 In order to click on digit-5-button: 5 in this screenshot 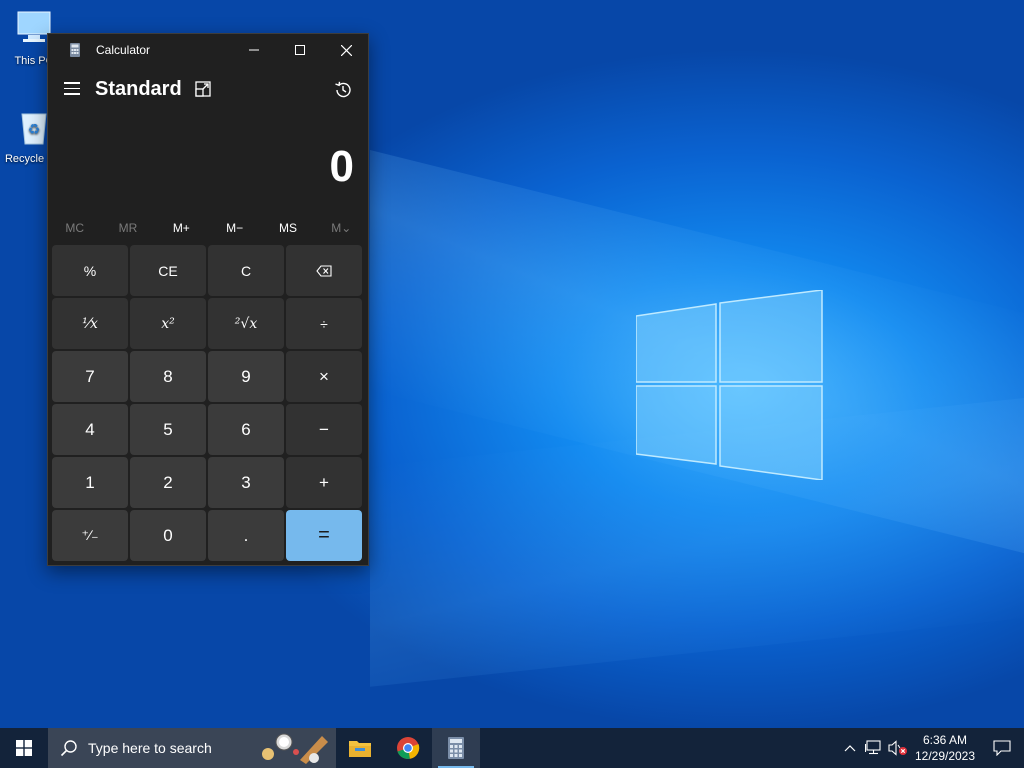, I will do `click(168, 429)`.